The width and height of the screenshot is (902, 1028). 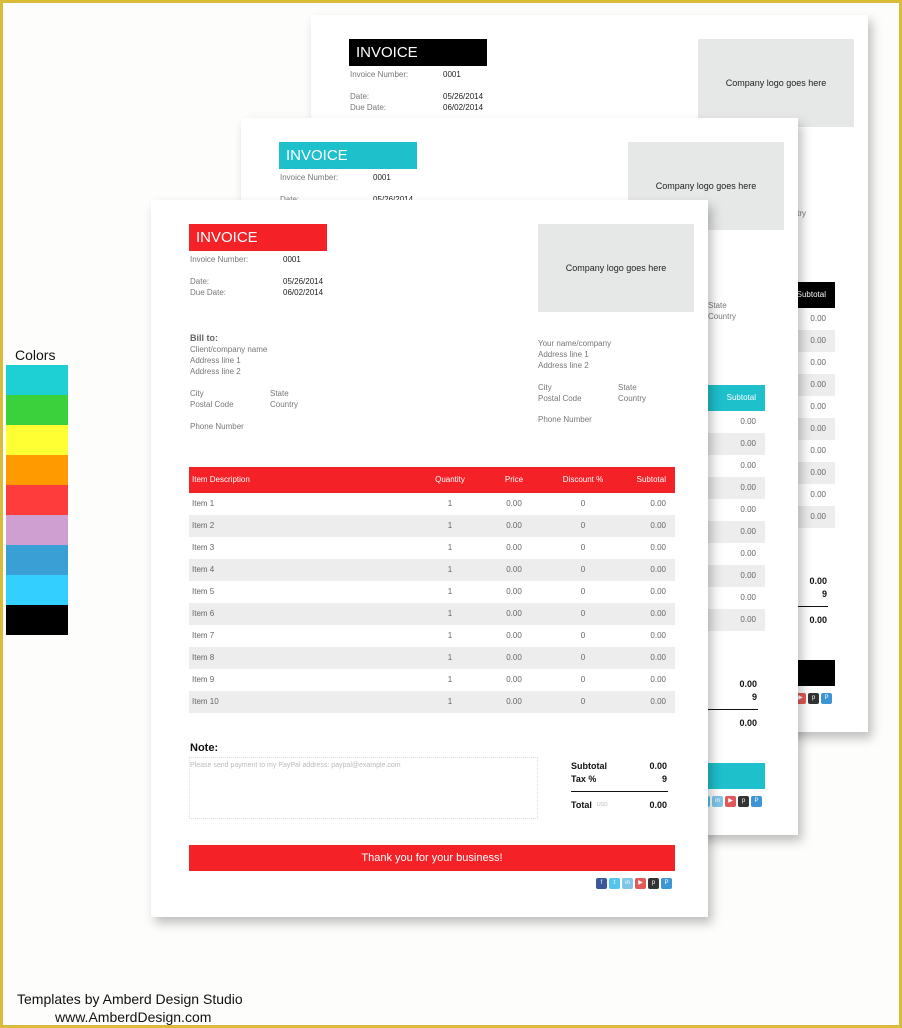 What do you see at coordinates (563, 354) in the screenshot?
I see `sender-line: Address line 1` at bounding box center [563, 354].